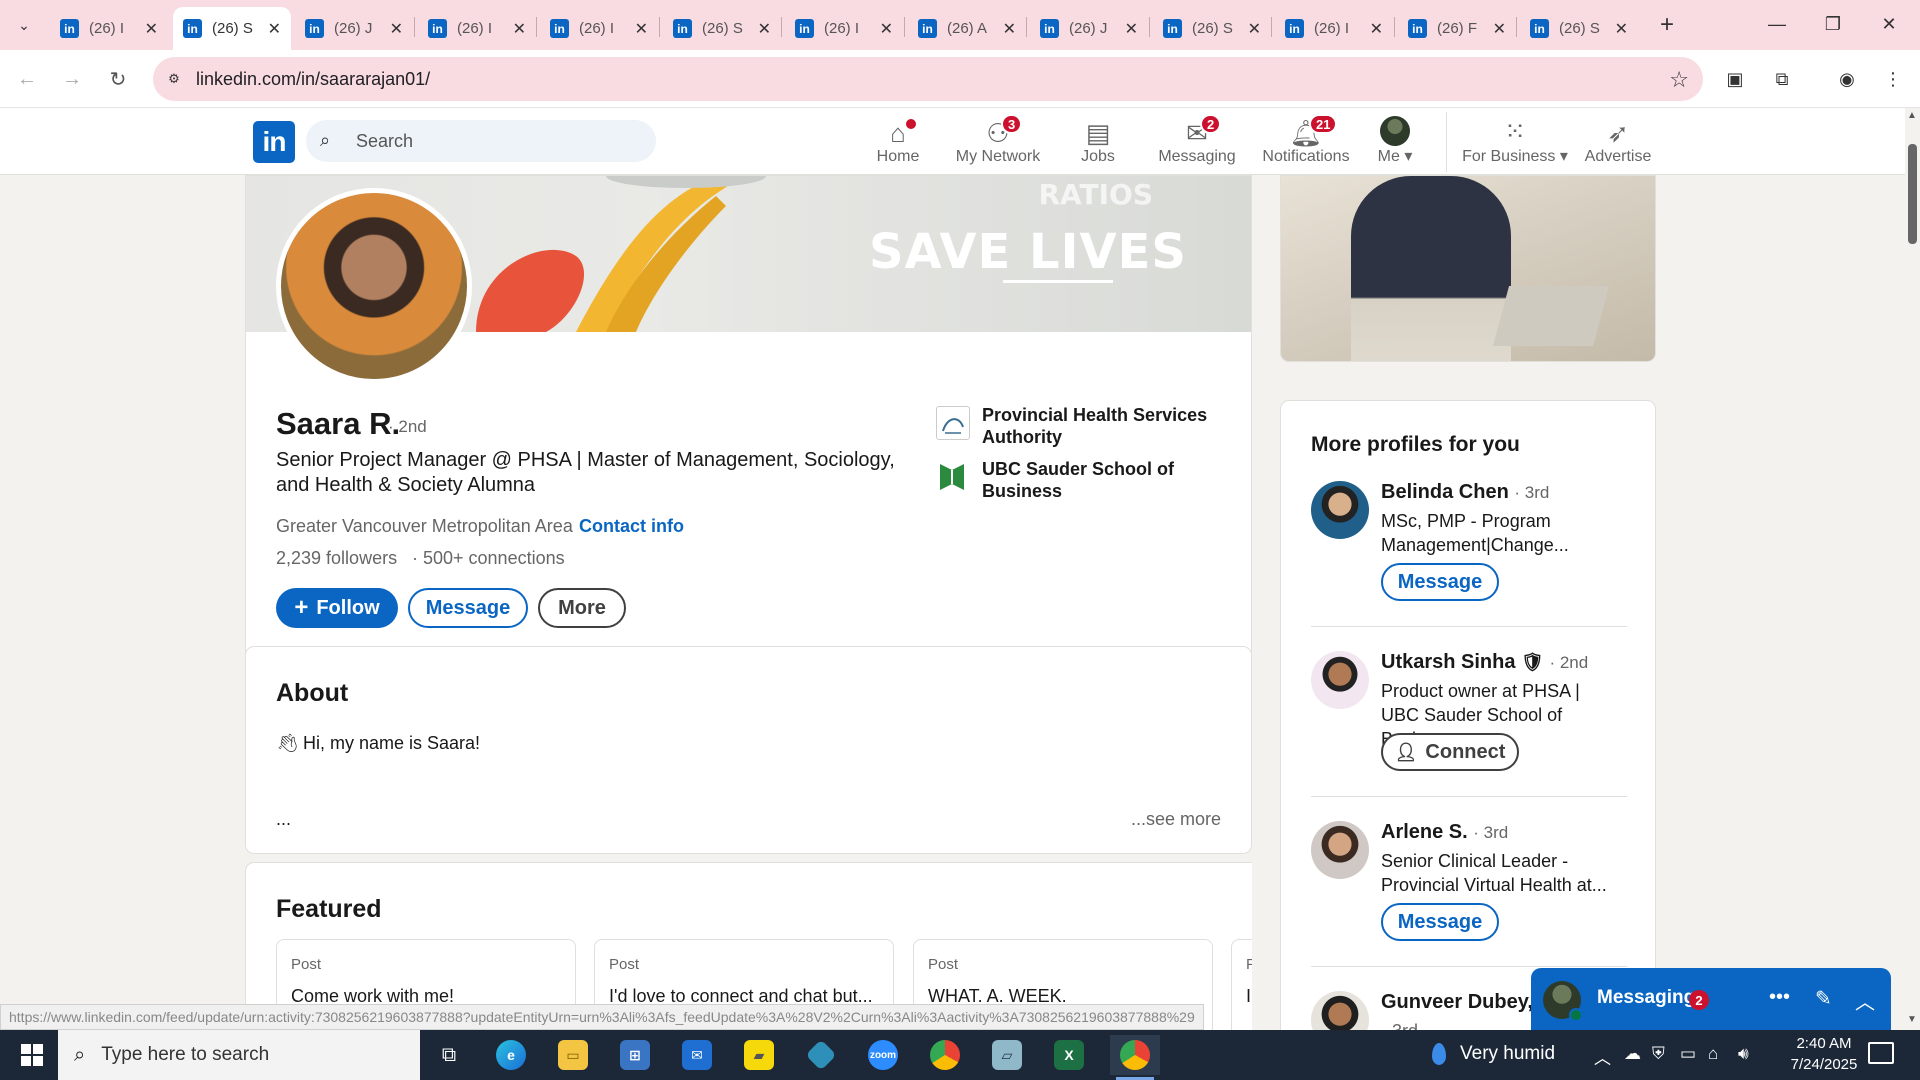  What do you see at coordinates (1069, 1055) in the screenshot?
I see `excel-icon: X` at bounding box center [1069, 1055].